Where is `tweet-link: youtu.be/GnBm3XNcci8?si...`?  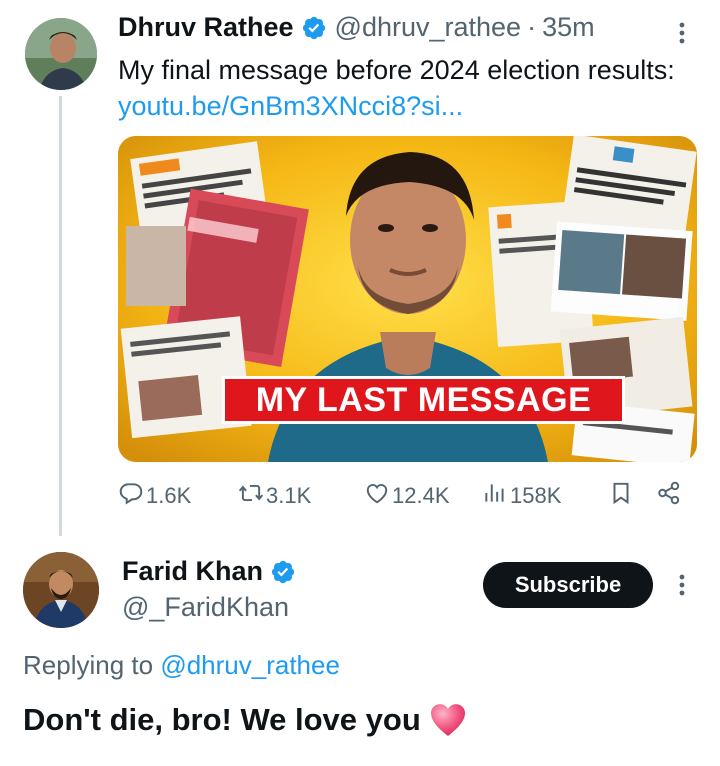
tweet-link: youtu.be/GnBm3XNcci8?si... is located at coordinates (290, 106).